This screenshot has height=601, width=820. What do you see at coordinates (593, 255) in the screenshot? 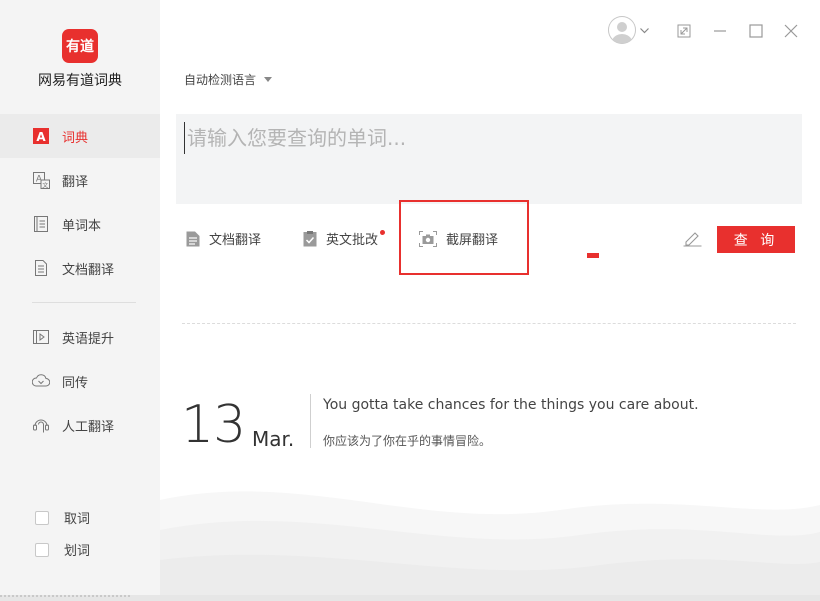
I see `red-marker` at bounding box center [593, 255].